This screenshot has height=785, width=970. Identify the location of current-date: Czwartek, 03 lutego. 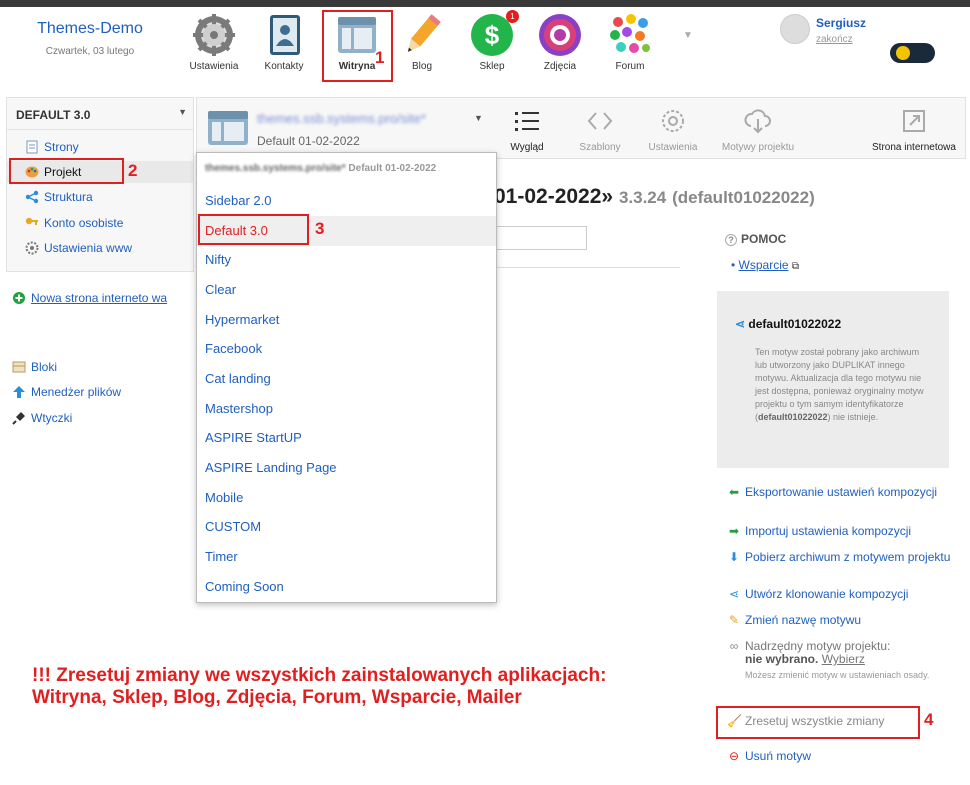
(90, 51).